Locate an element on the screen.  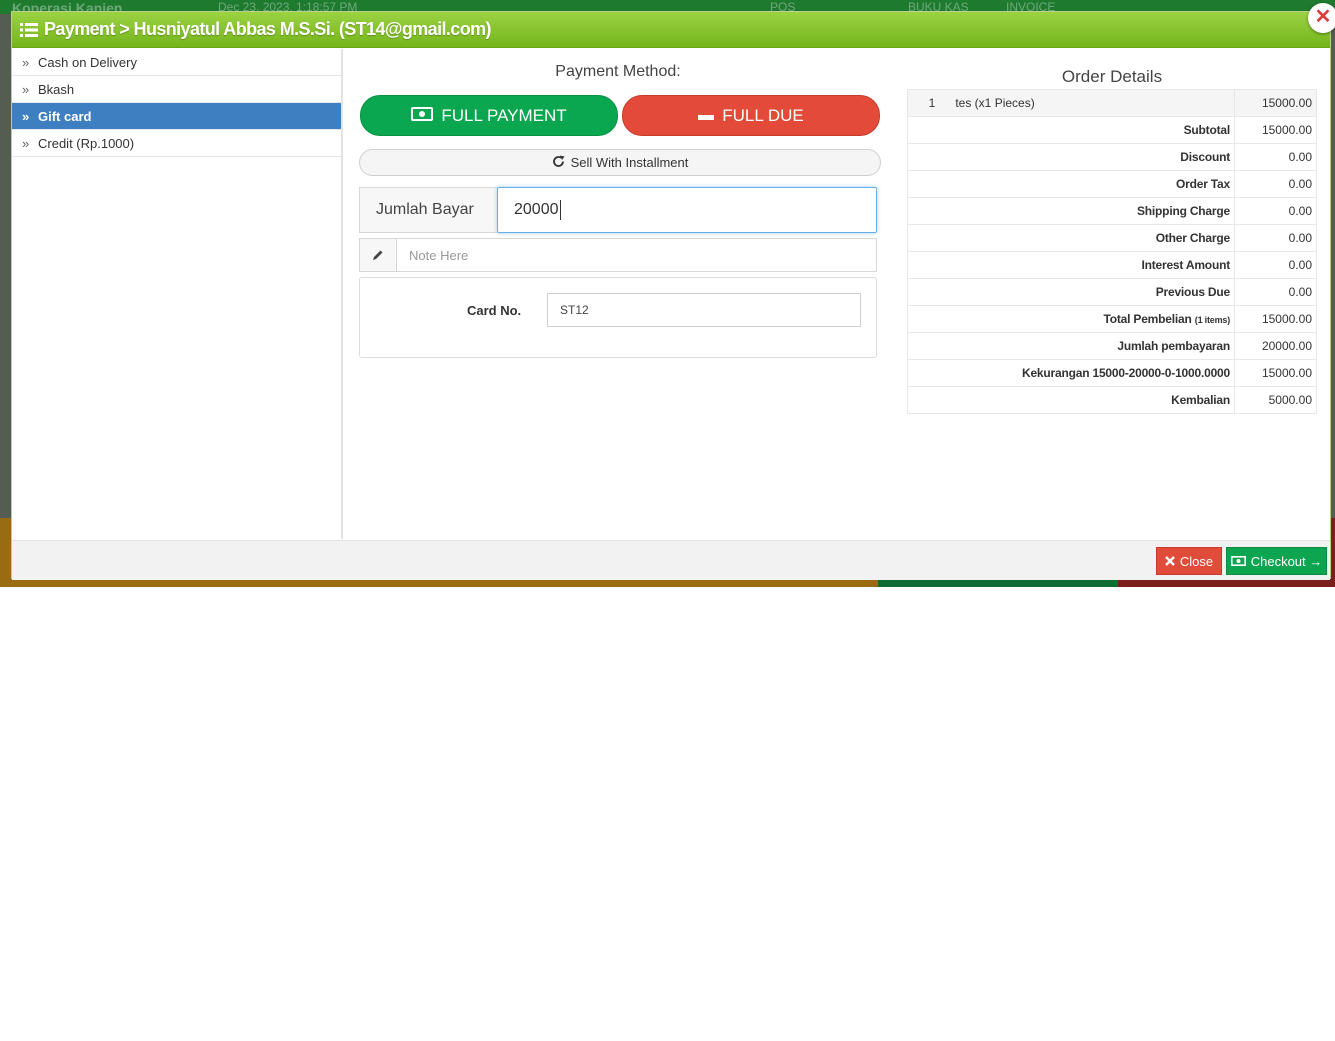
order-summary-row: Other Charge 0.00 is located at coordinates (1112, 238).